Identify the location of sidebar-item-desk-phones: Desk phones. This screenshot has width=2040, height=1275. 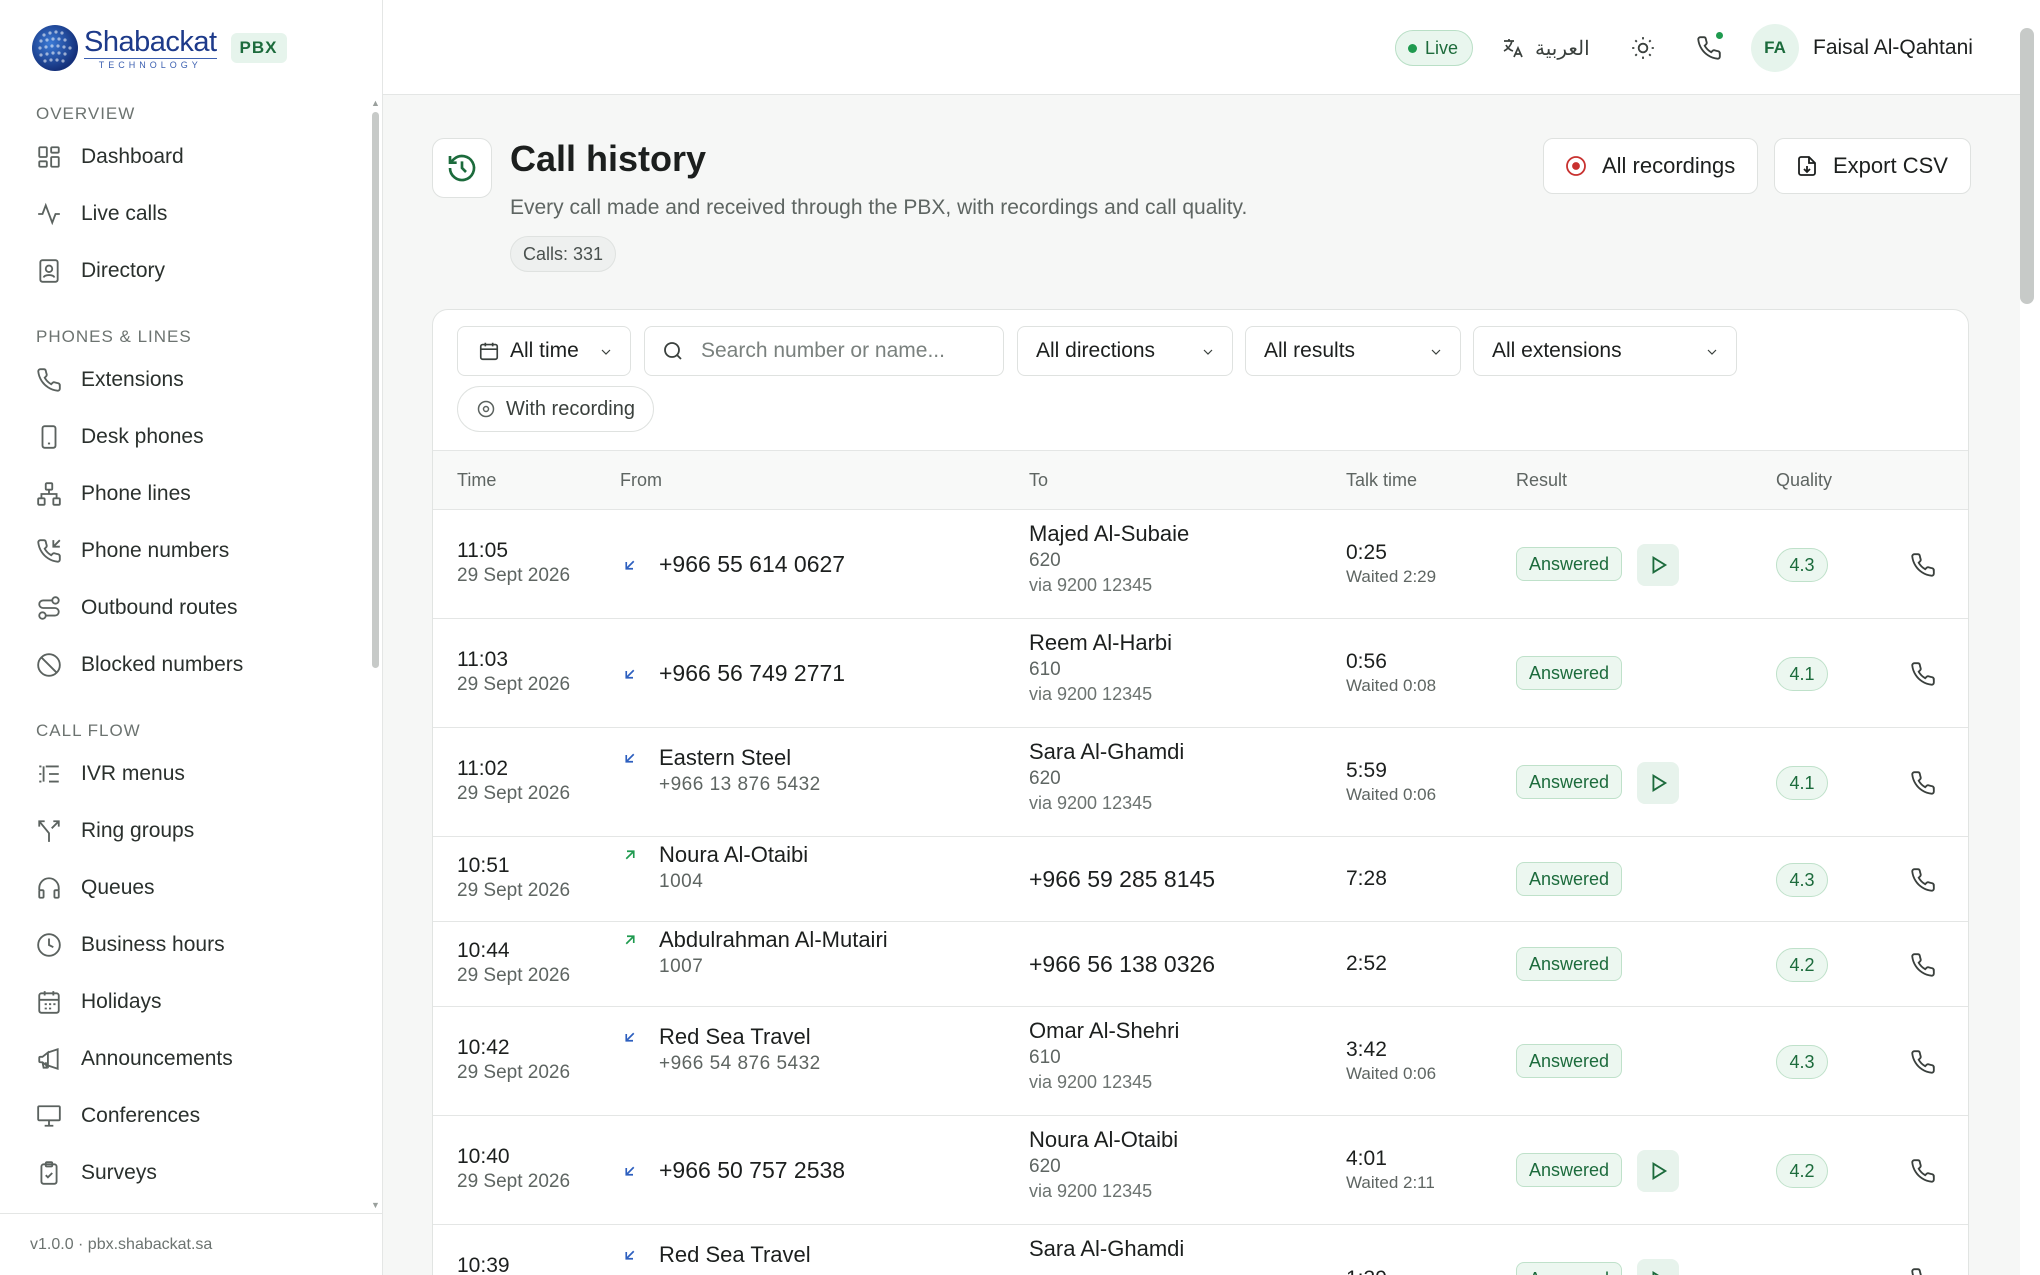
(185, 436).